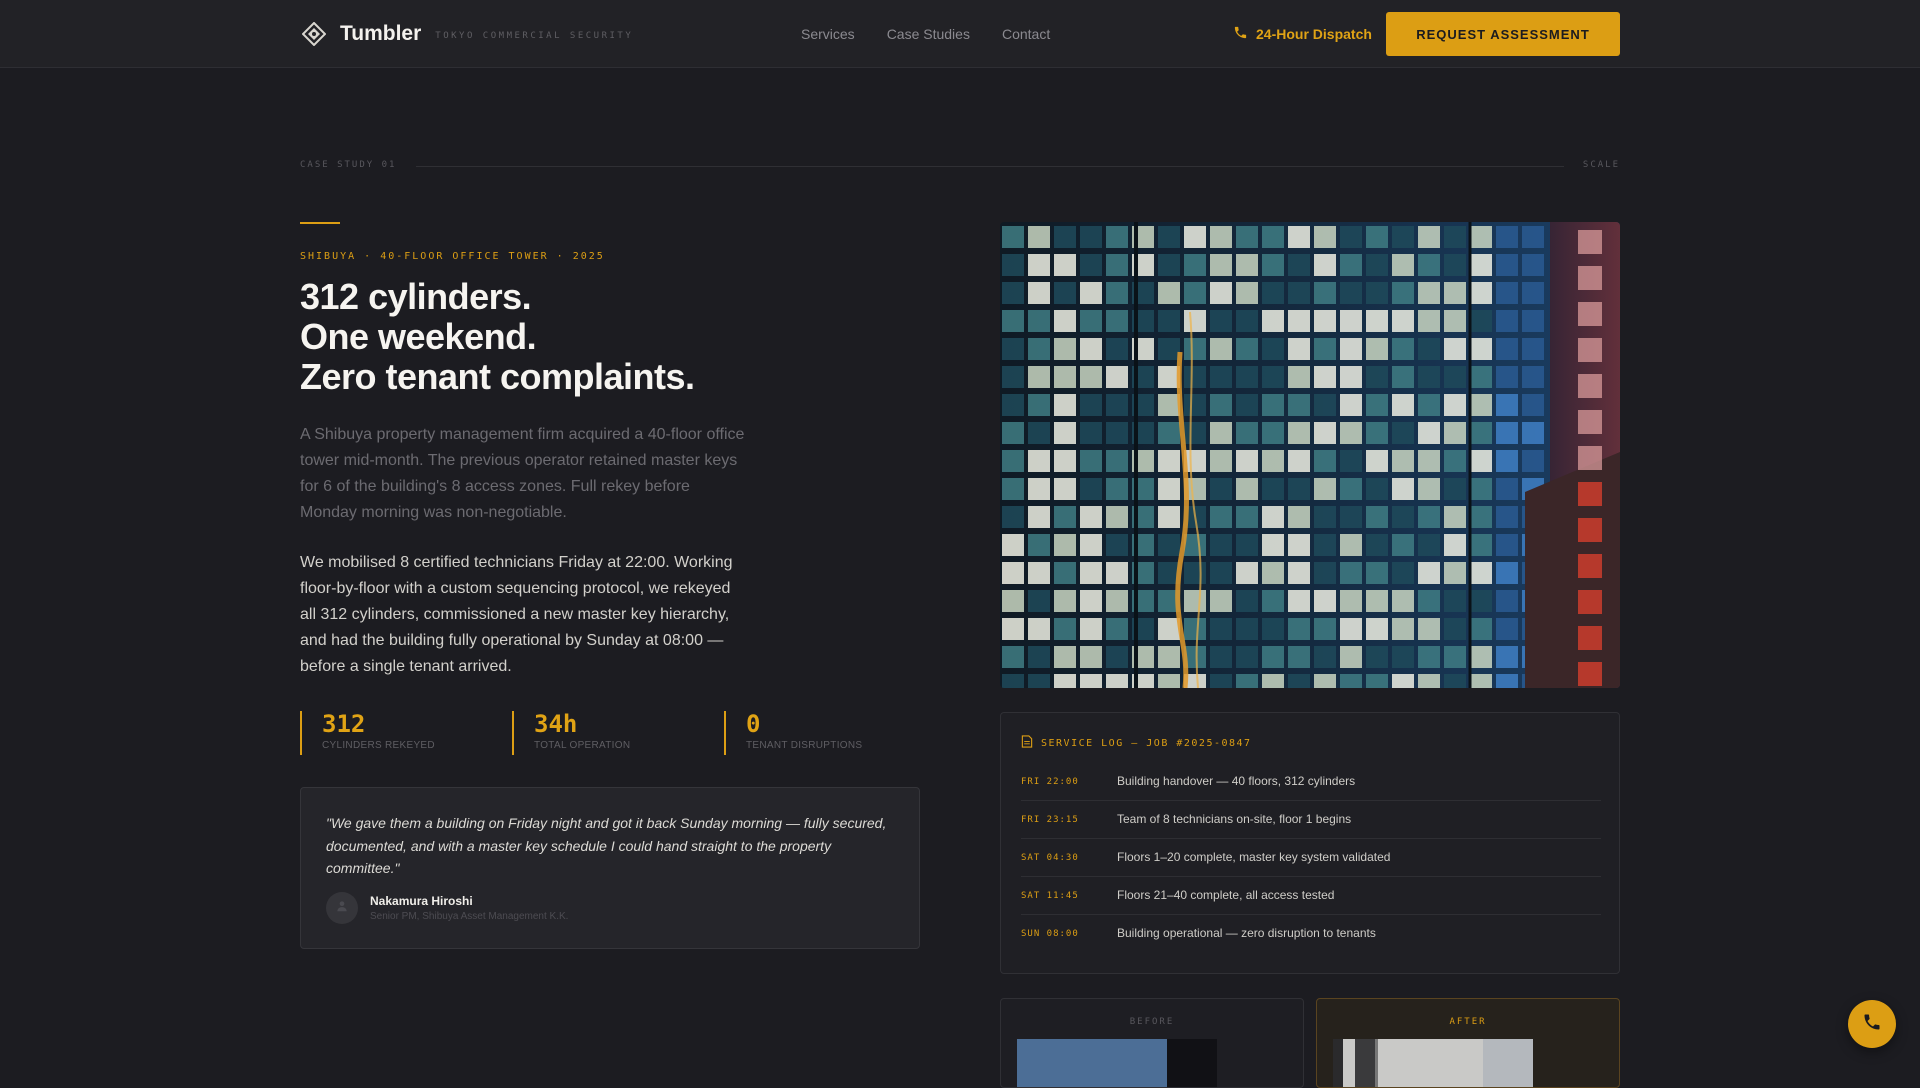 The height and width of the screenshot is (1088, 1920). What do you see at coordinates (381, 33) in the screenshot?
I see `brand-name: Tumbler` at bounding box center [381, 33].